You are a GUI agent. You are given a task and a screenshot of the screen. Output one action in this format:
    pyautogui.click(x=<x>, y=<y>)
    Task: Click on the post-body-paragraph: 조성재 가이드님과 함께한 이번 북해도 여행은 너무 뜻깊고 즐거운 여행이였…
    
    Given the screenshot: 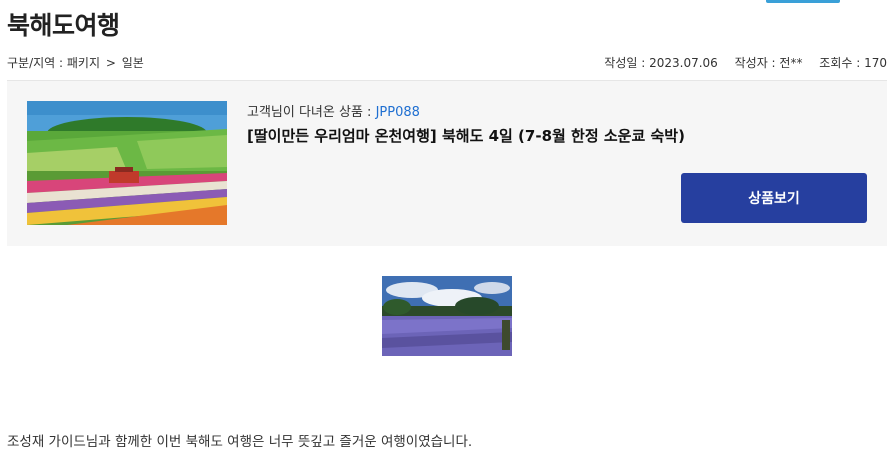 What is the action you would take?
    pyautogui.click(x=240, y=442)
    